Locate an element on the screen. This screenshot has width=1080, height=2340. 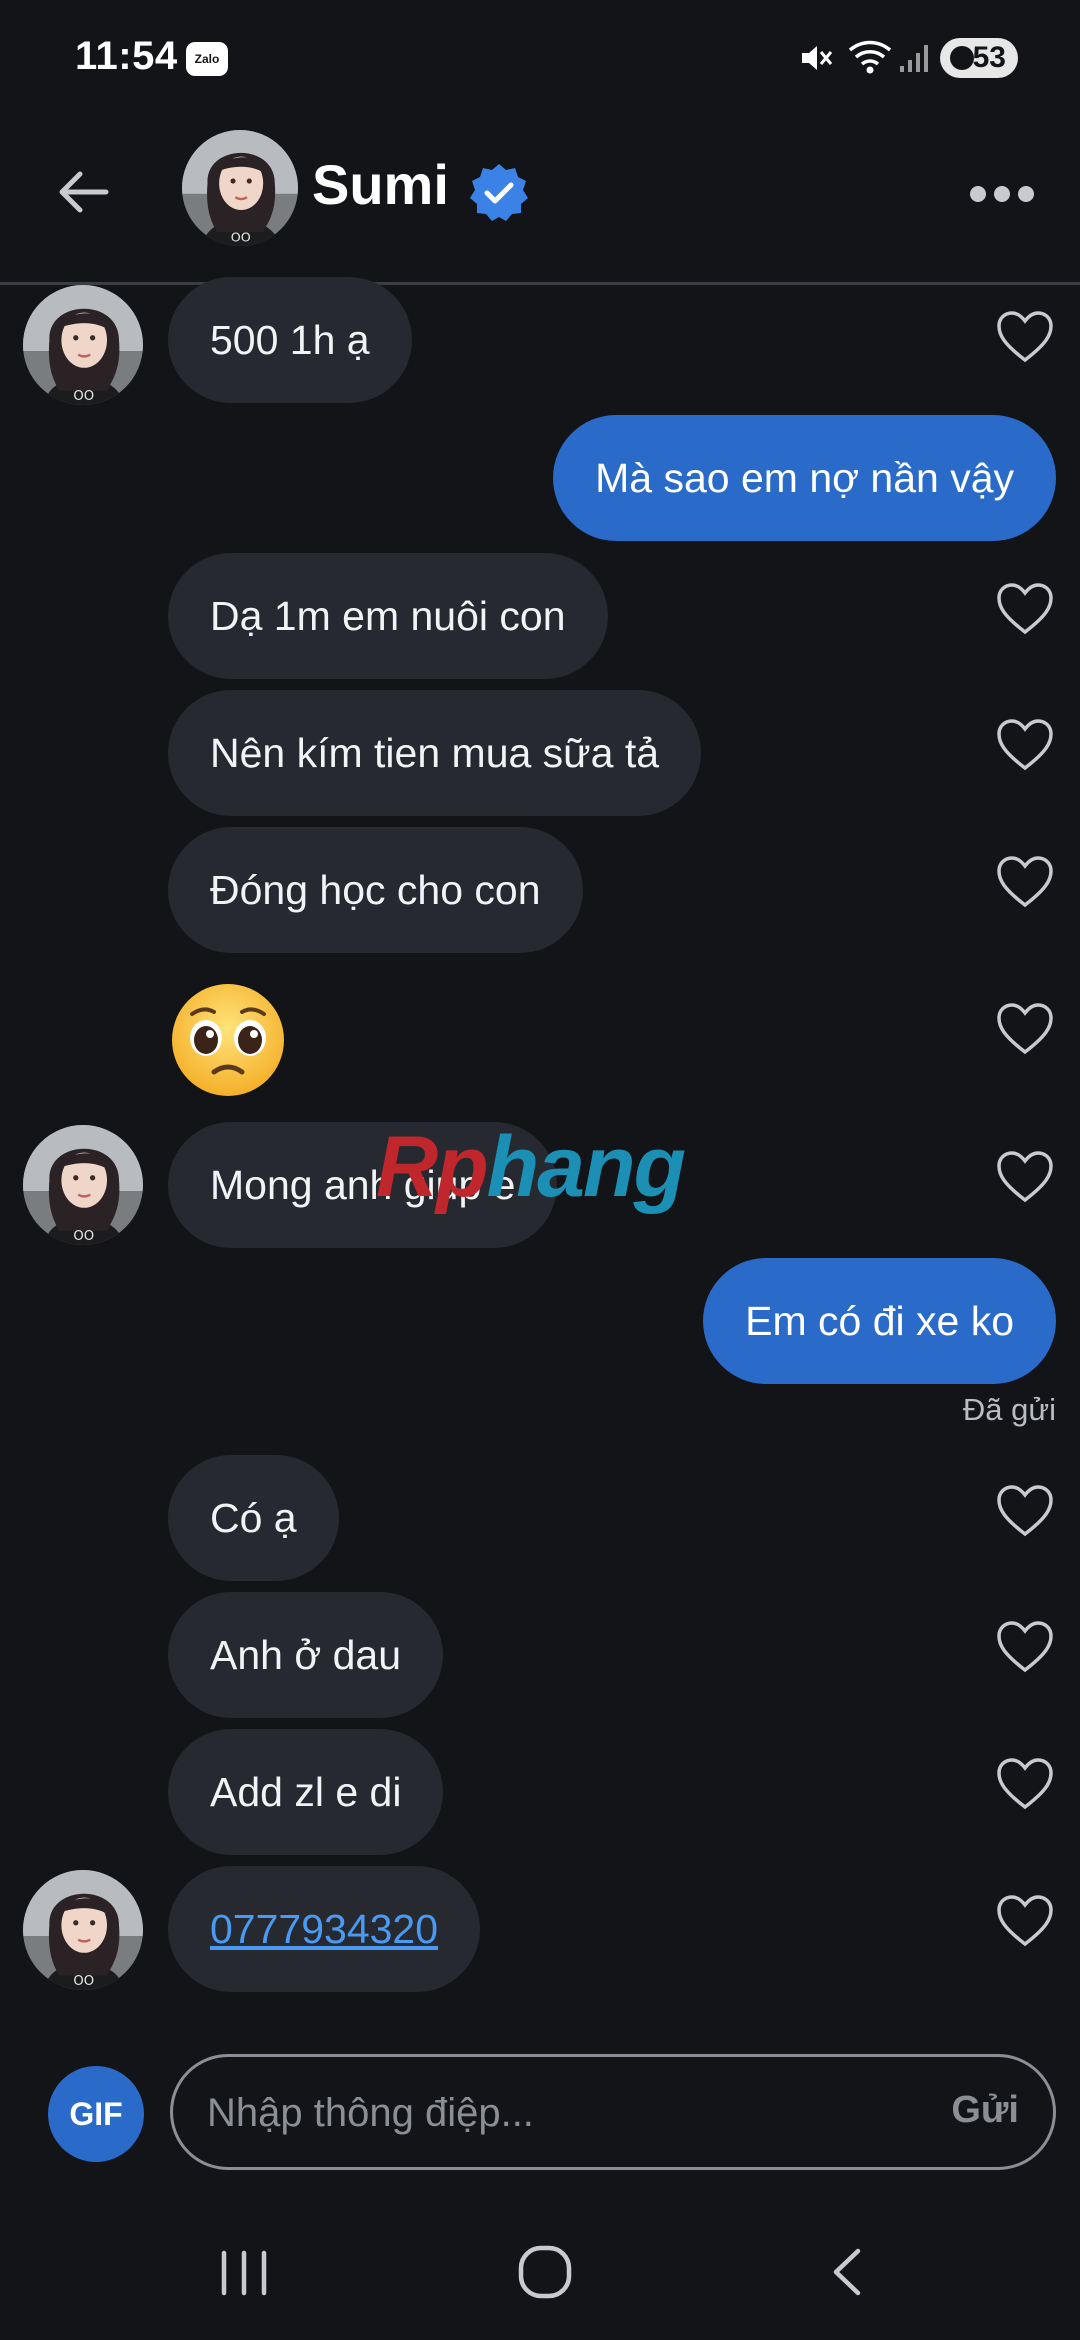
recent-apps-icon is located at coordinates (244, 2273).